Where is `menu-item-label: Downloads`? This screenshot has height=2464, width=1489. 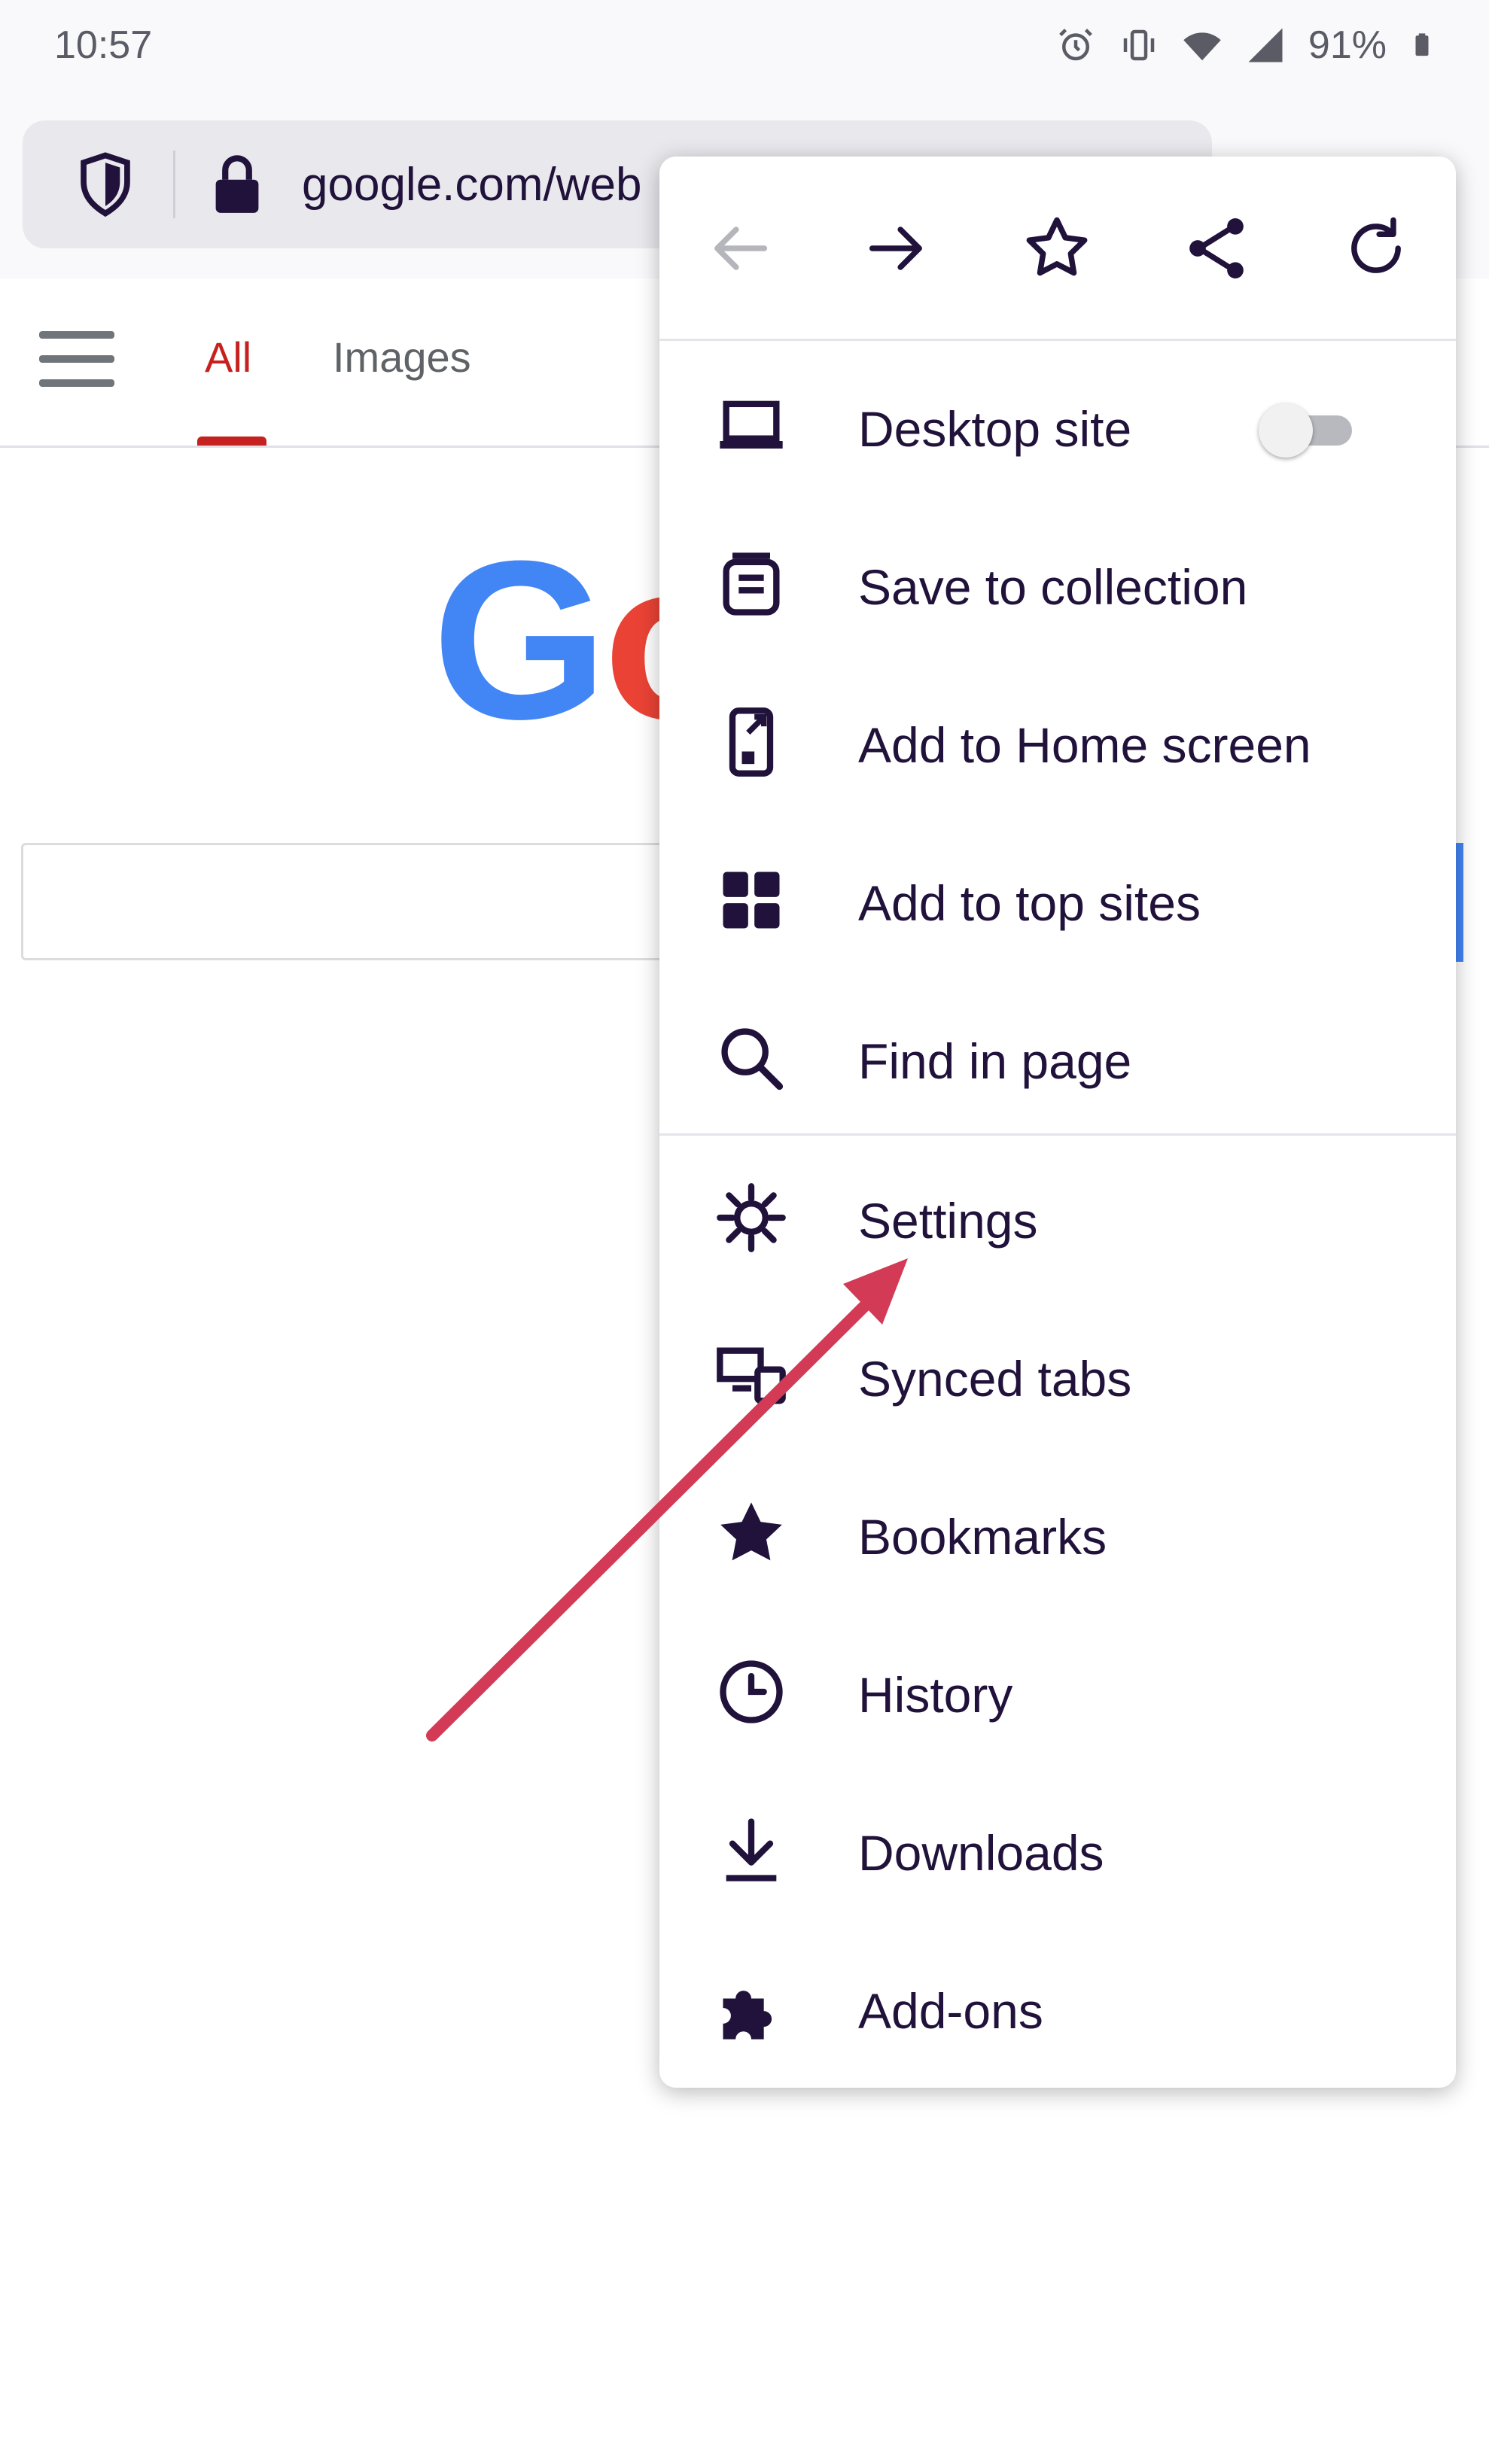
menu-item-label: Downloads is located at coordinates (981, 1853).